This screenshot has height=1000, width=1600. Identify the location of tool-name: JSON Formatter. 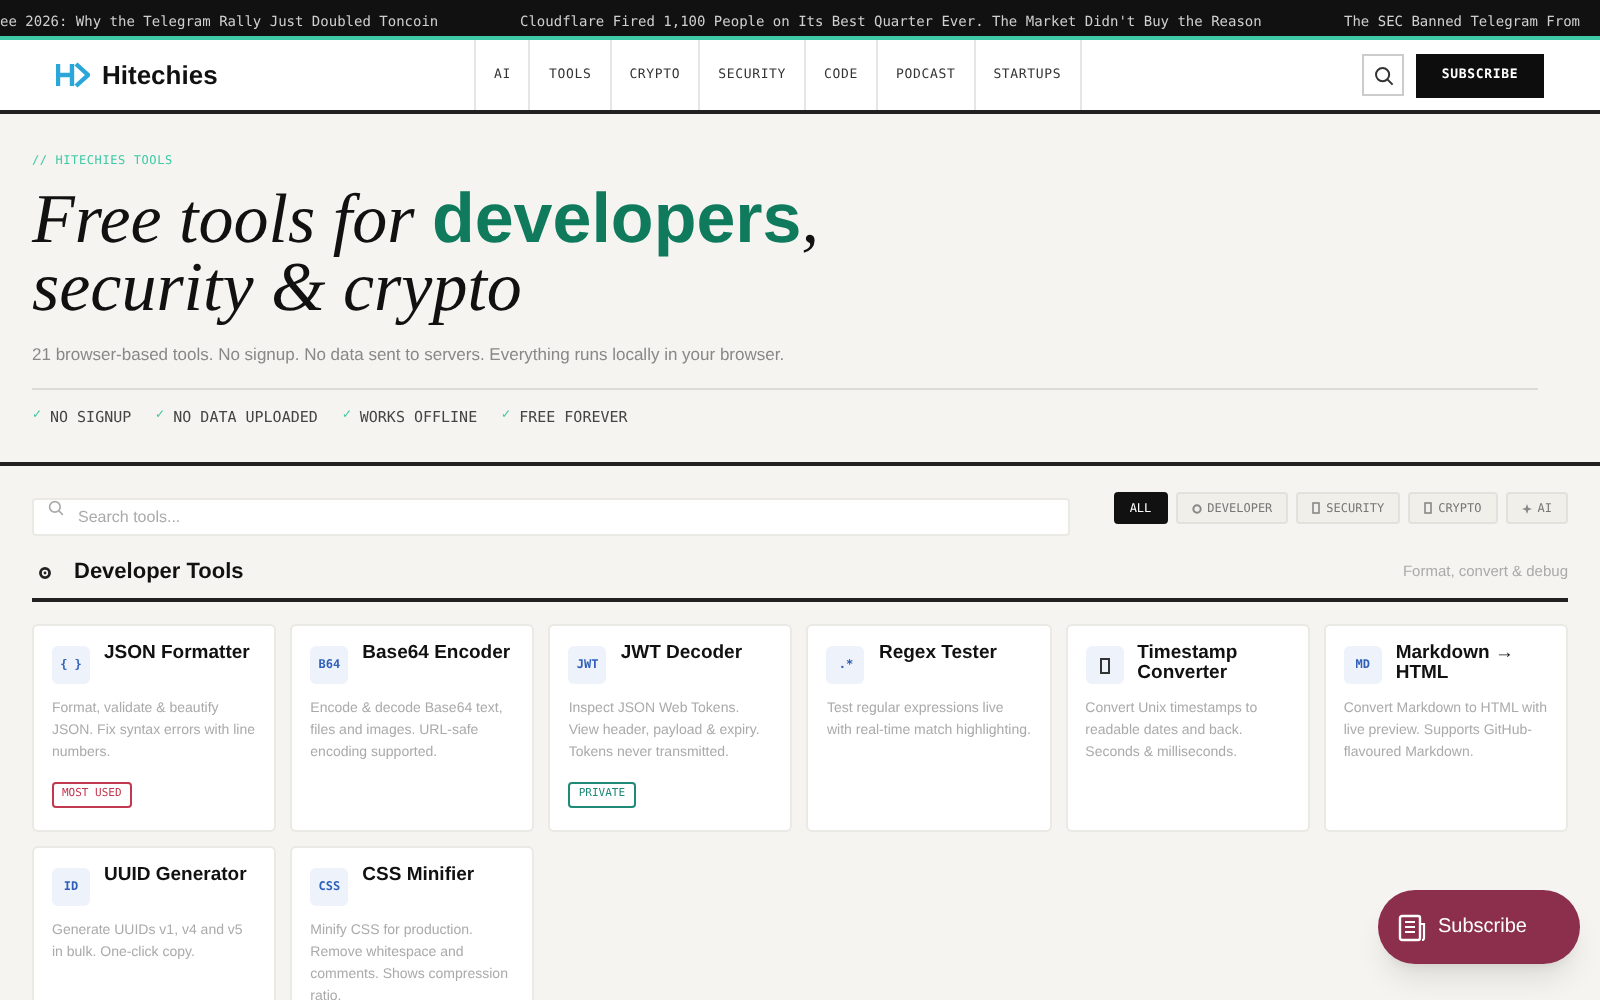
(177, 656).